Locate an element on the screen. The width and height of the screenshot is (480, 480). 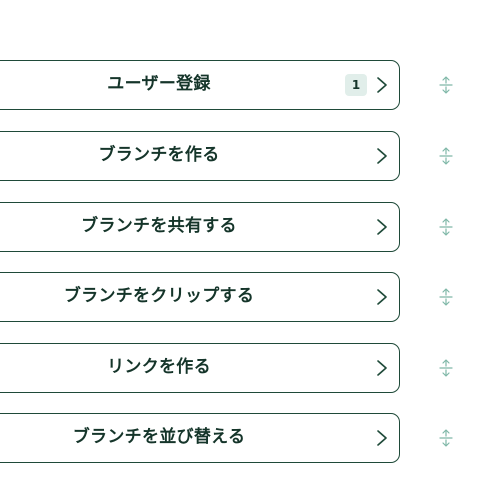
list-row-reorder-branch: ブランチを並び替える is located at coordinates (240, 440).